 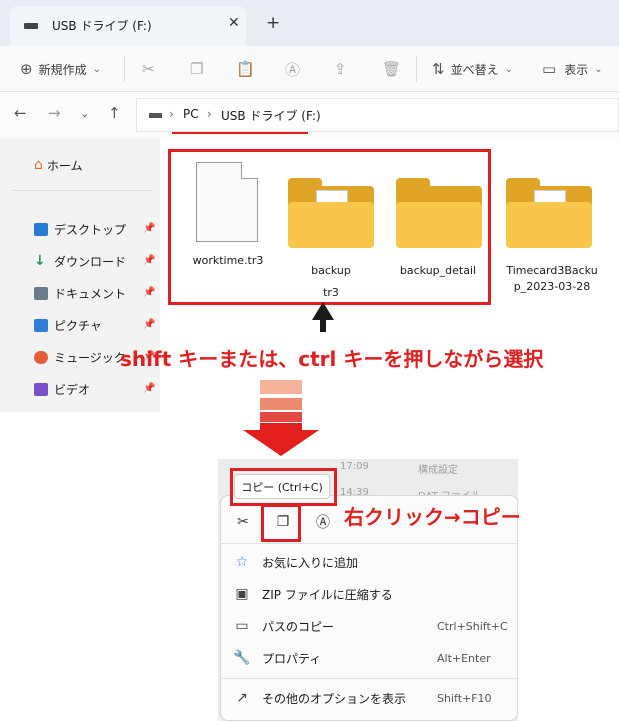 I want to click on row-type: 構成設定, so click(x=438, y=470).